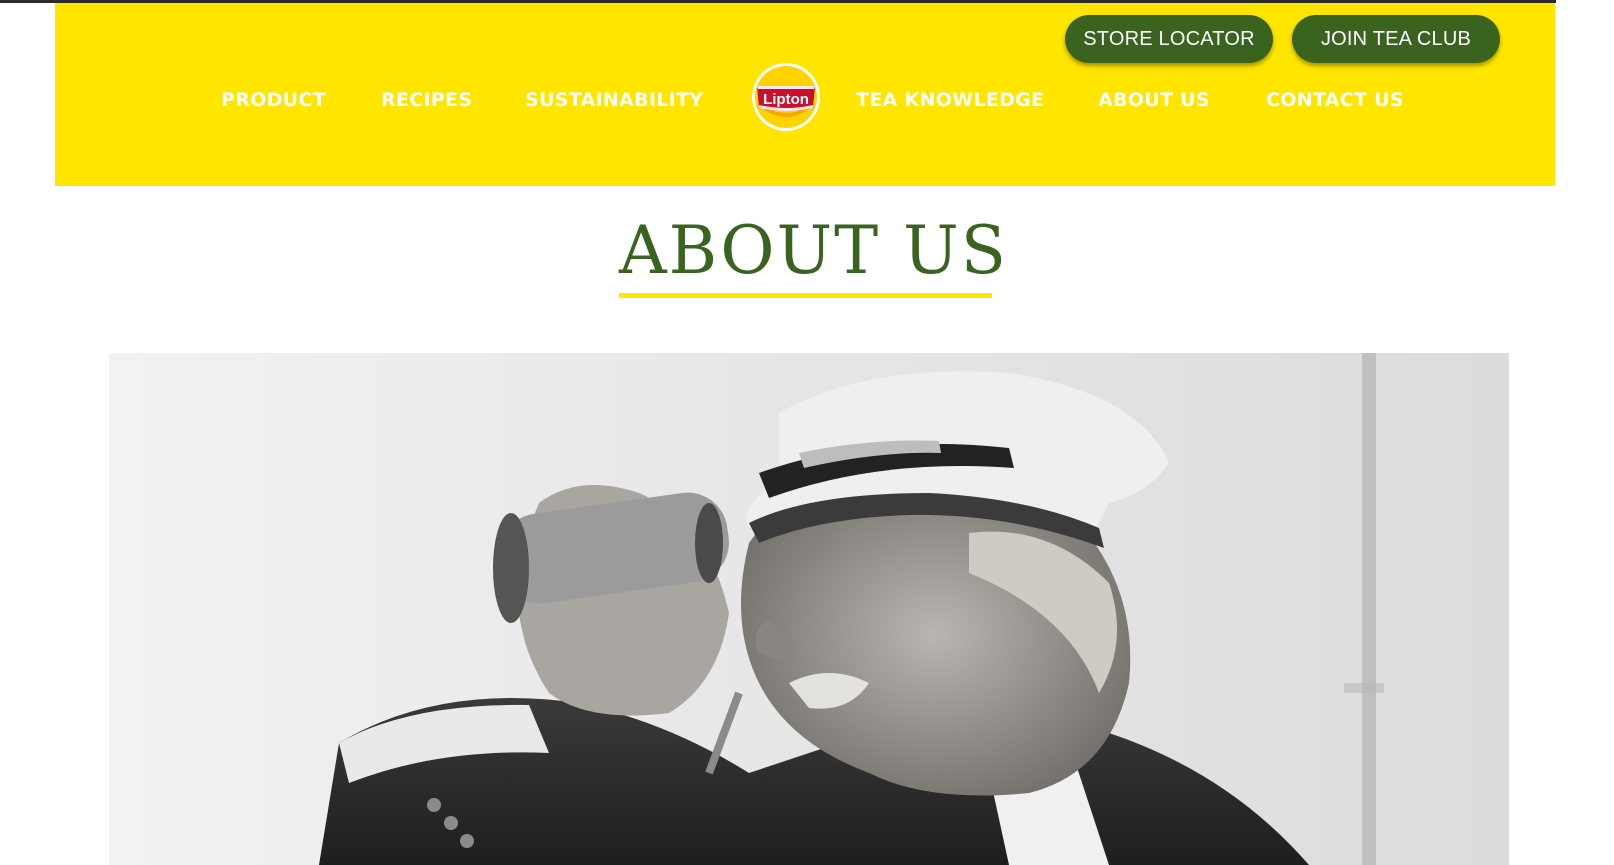 The height and width of the screenshot is (865, 1614). I want to click on lipton-logo: Lipton, so click(786, 97).